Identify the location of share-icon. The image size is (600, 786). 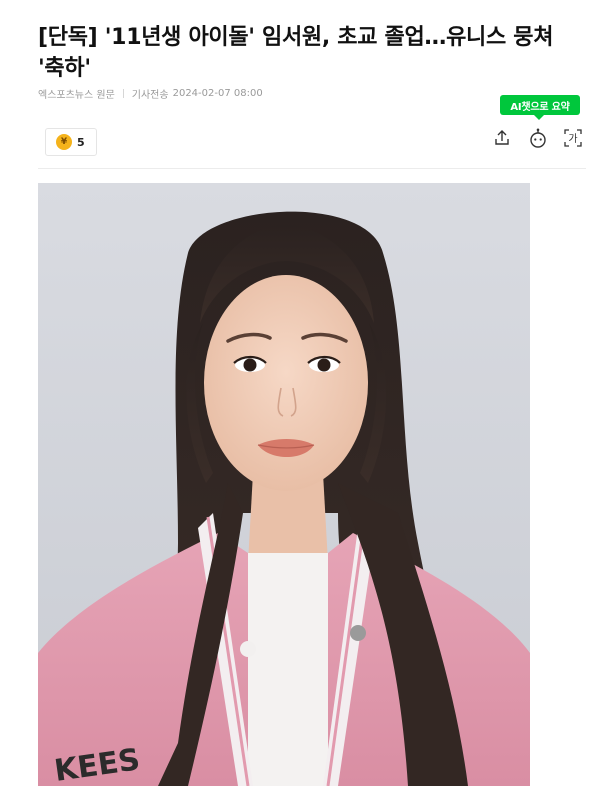
(502, 137).